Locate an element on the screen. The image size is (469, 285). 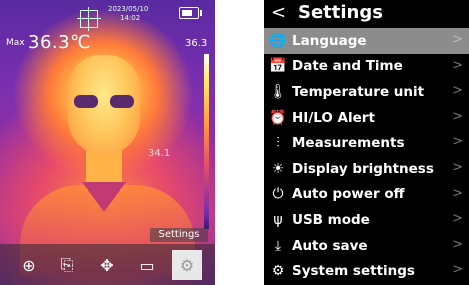
settings-header: < Settings is located at coordinates (366, 14).